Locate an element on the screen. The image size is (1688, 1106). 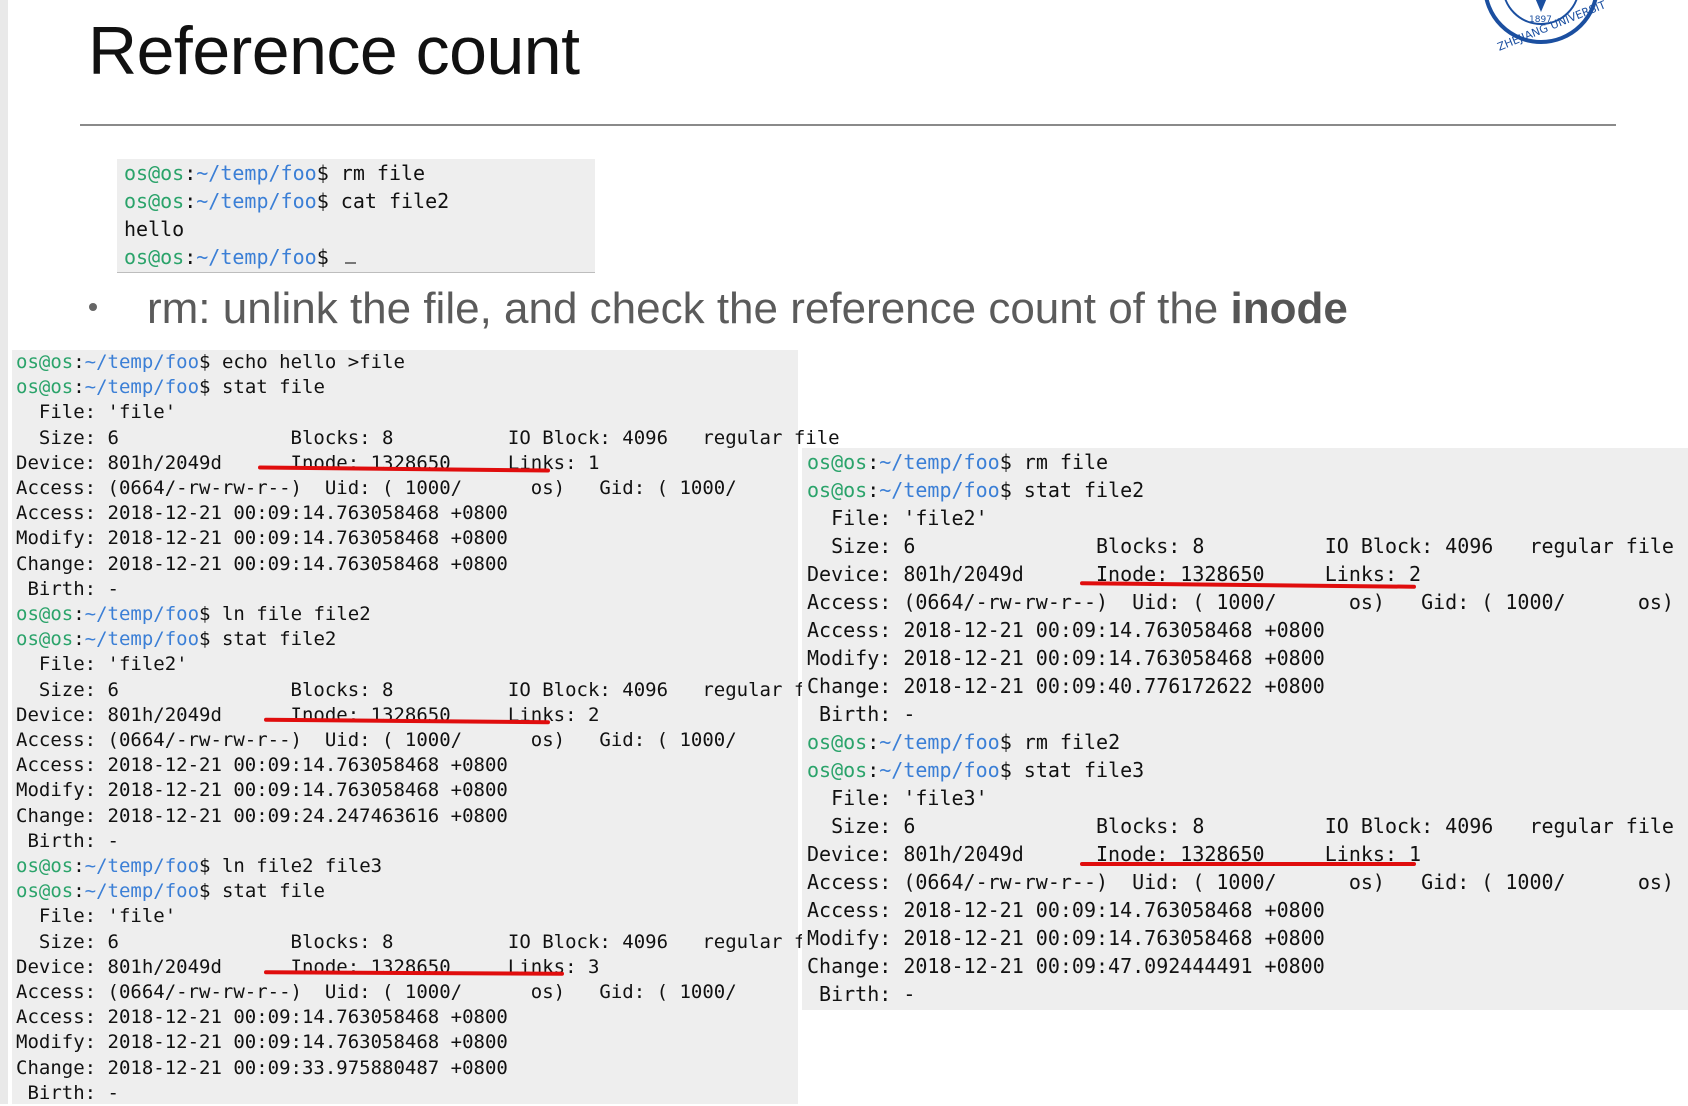
terminal-command: rm file2 is located at coordinates (1066, 742).